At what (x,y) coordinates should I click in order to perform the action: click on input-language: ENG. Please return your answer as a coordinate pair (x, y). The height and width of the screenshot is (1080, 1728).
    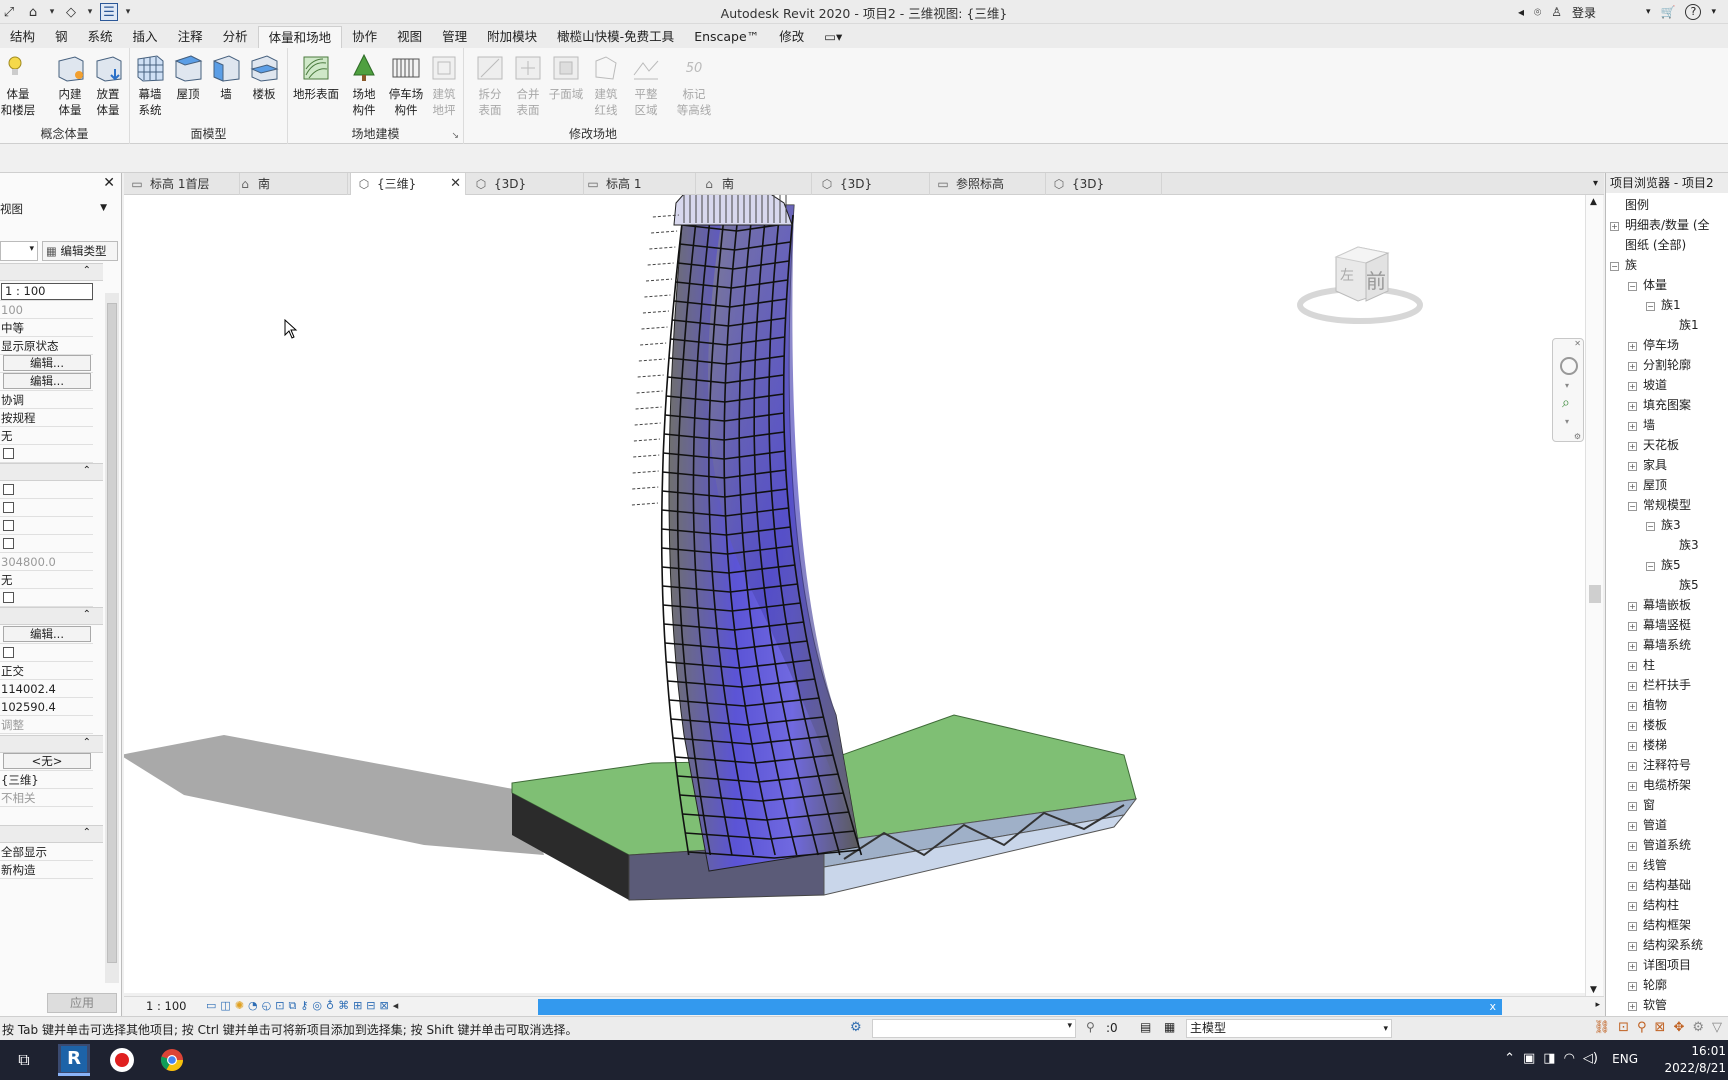
    Looking at the image, I should click on (1625, 1059).